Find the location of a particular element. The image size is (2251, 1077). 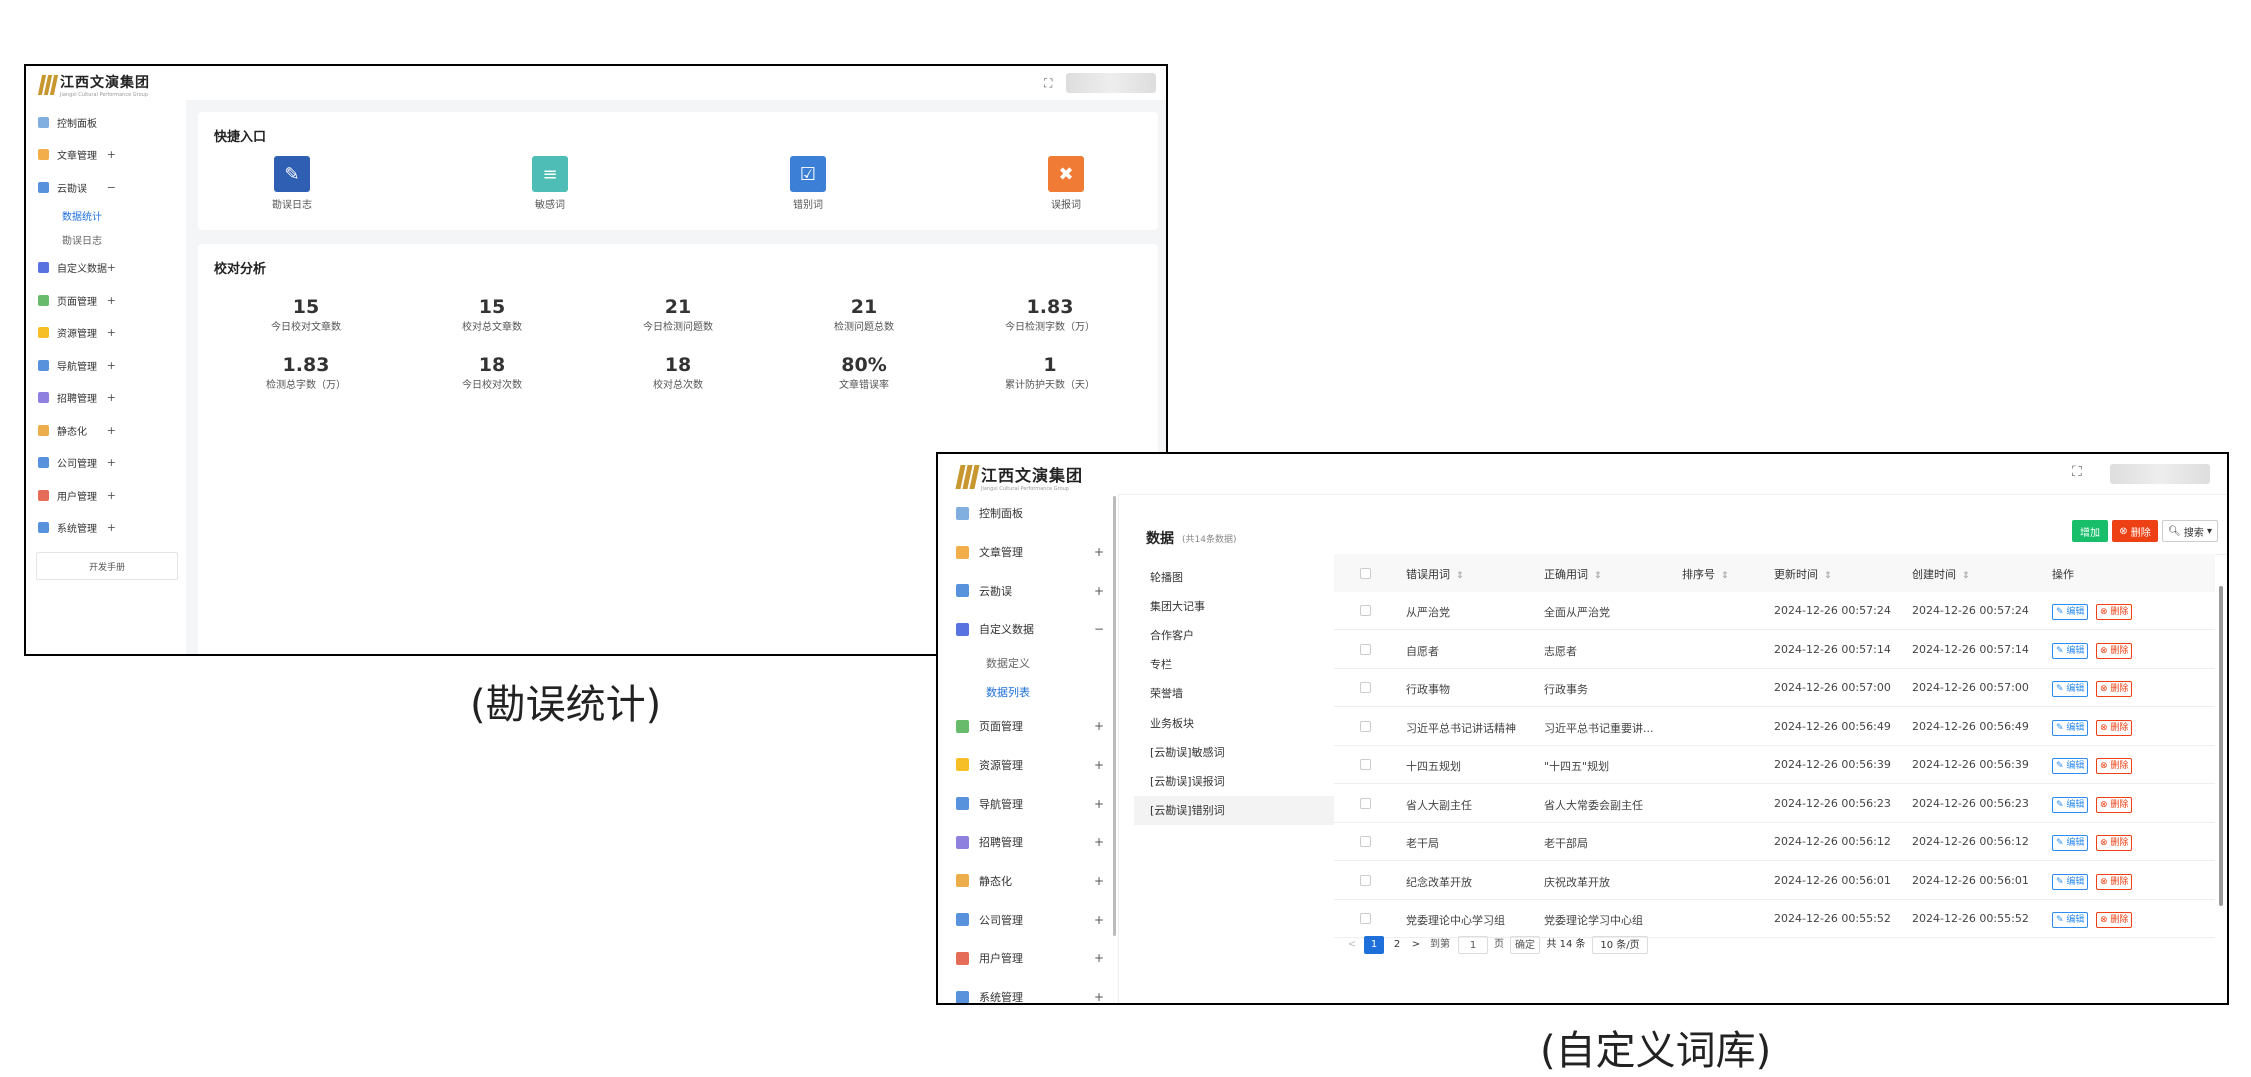

column-header: 正确用词 ⇕ is located at coordinates (1573, 574).